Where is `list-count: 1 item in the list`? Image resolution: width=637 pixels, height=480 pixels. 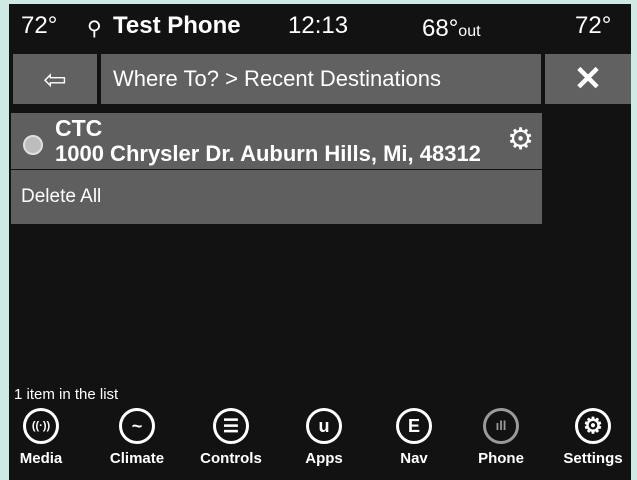 list-count: 1 item in the list is located at coordinates (66, 394).